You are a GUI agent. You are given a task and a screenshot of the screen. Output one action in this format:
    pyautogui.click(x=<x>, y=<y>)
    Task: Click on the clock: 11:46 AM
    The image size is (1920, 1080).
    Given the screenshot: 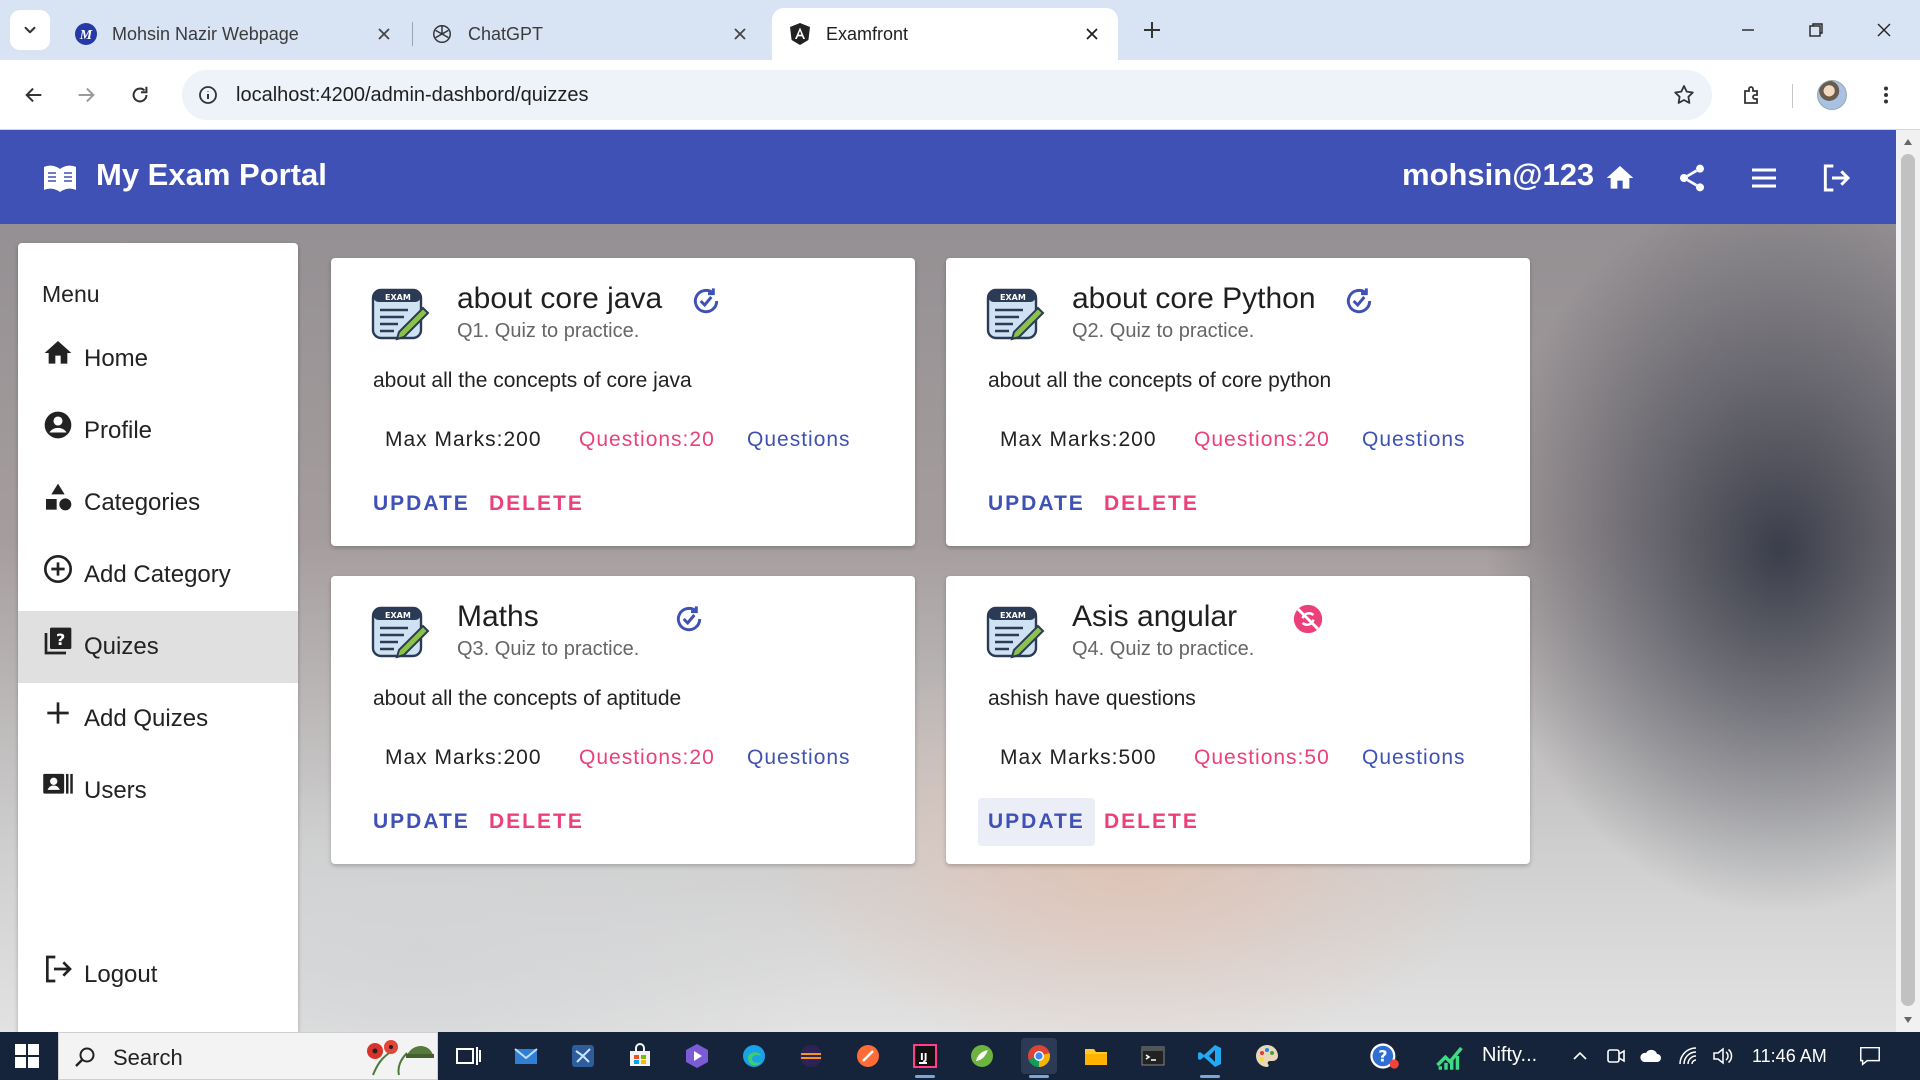 What is the action you would take?
    pyautogui.click(x=1789, y=1056)
    